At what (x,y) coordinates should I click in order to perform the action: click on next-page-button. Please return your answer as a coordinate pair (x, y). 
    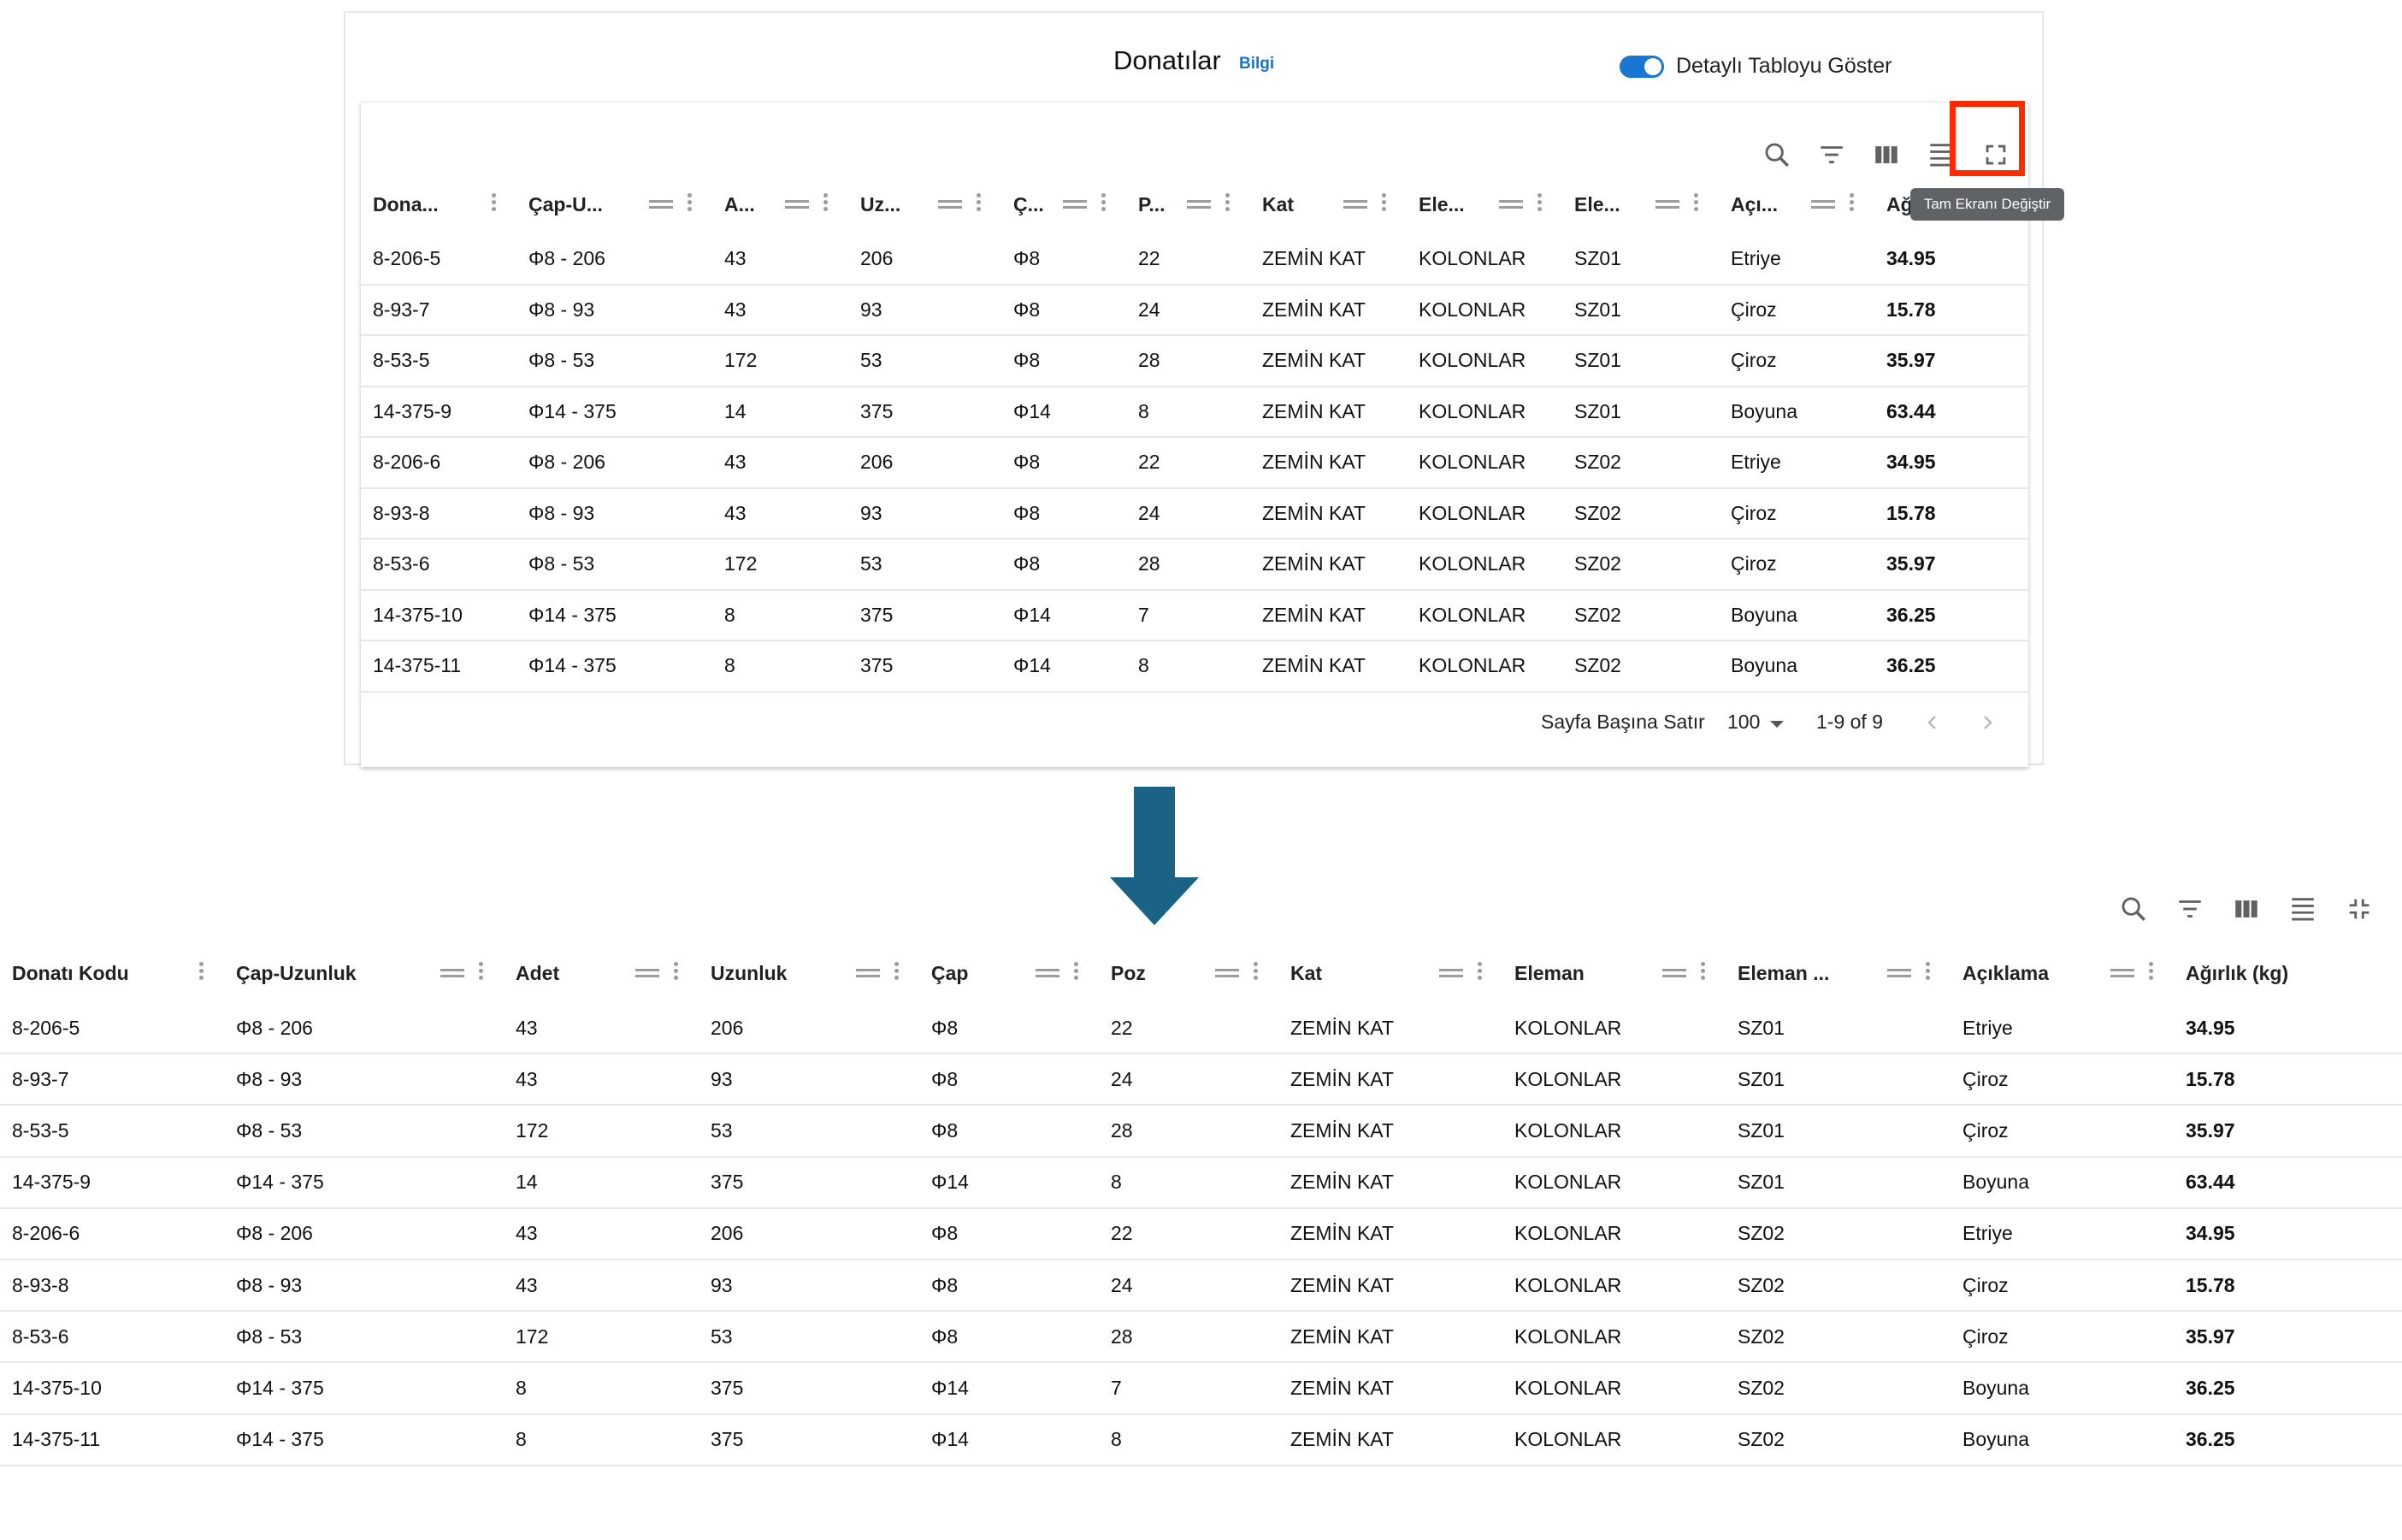
    Looking at the image, I should click on (1987, 722).